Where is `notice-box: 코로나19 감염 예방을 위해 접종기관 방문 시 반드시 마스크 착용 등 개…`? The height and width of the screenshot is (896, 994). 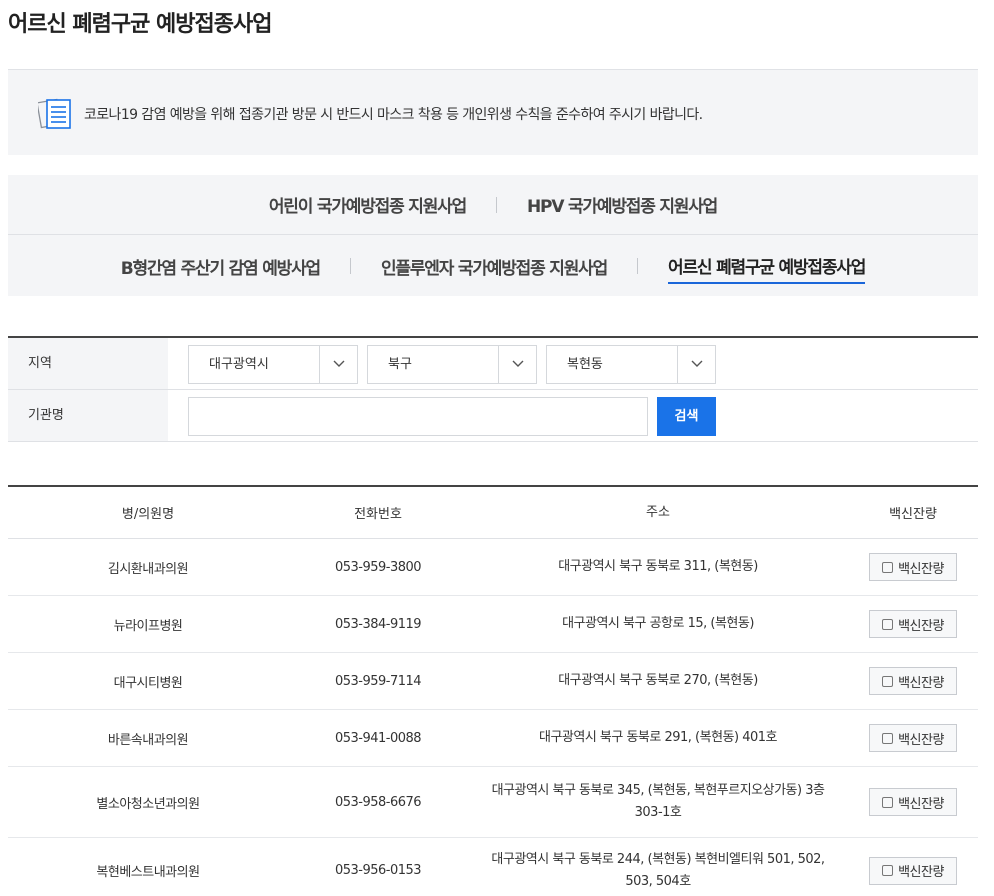 notice-box: 코로나19 감염 예방을 위해 접종기관 방문 시 반드시 마스크 착용 등 개… is located at coordinates (493, 112).